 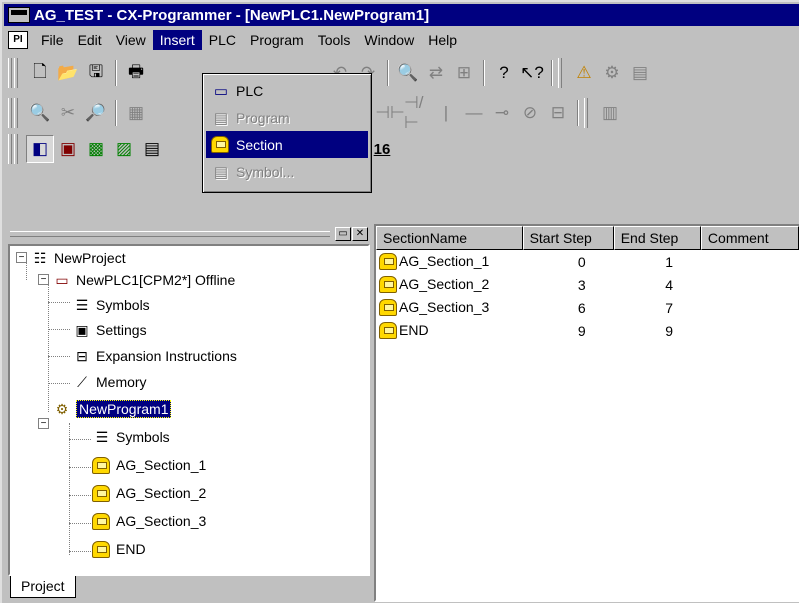 I want to click on insert-plc-label: PLC, so click(x=250, y=90).